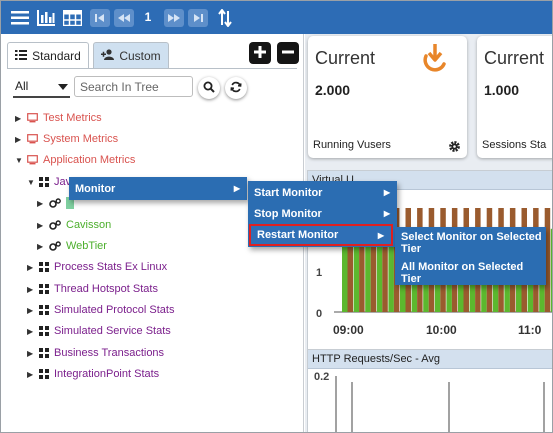 Image resolution: width=553 pixels, height=433 pixels. What do you see at coordinates (454, 148) in the screenshot?
I see `gear-icon` at bounding box center [454, 148].